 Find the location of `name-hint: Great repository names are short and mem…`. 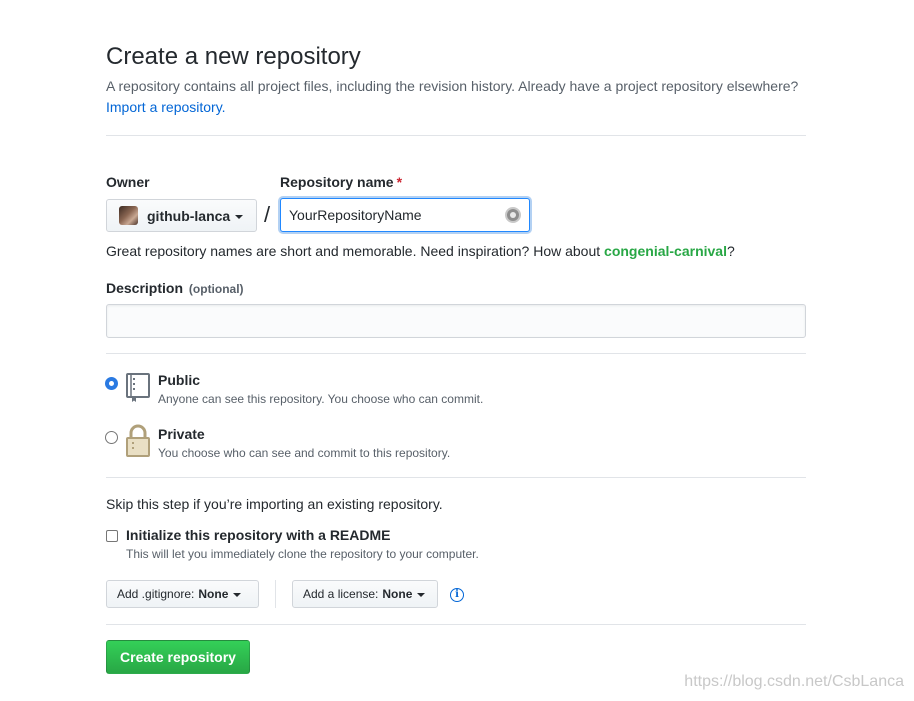

name-hint: Great repository names are short and mem… is located at coordinates (420, 251).